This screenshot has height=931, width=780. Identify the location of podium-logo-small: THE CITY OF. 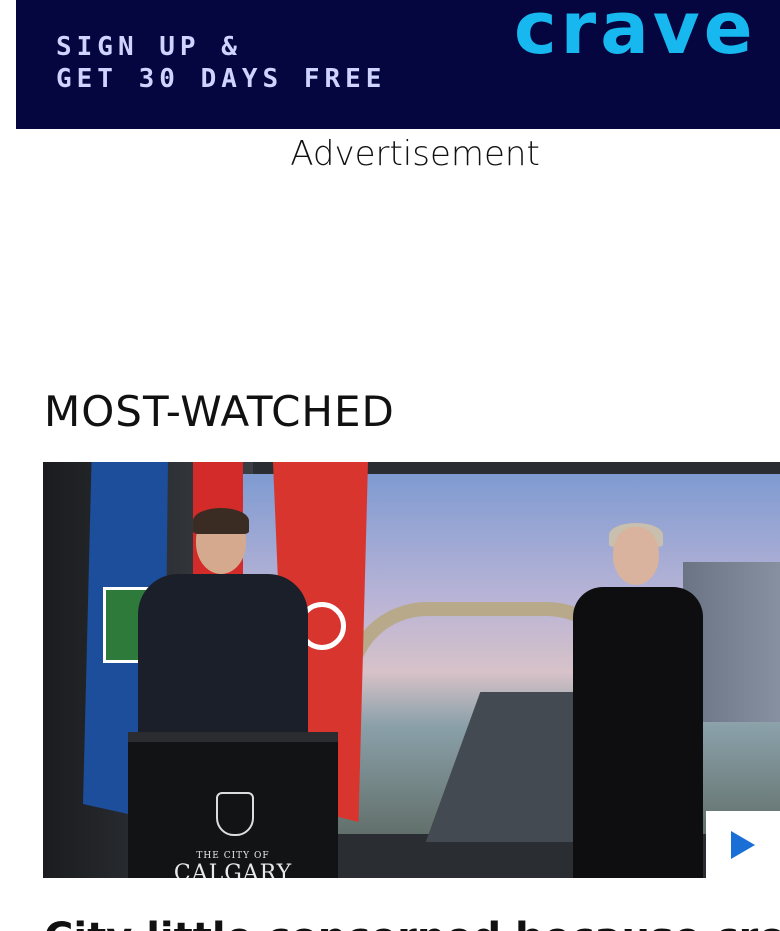
(233, 856).